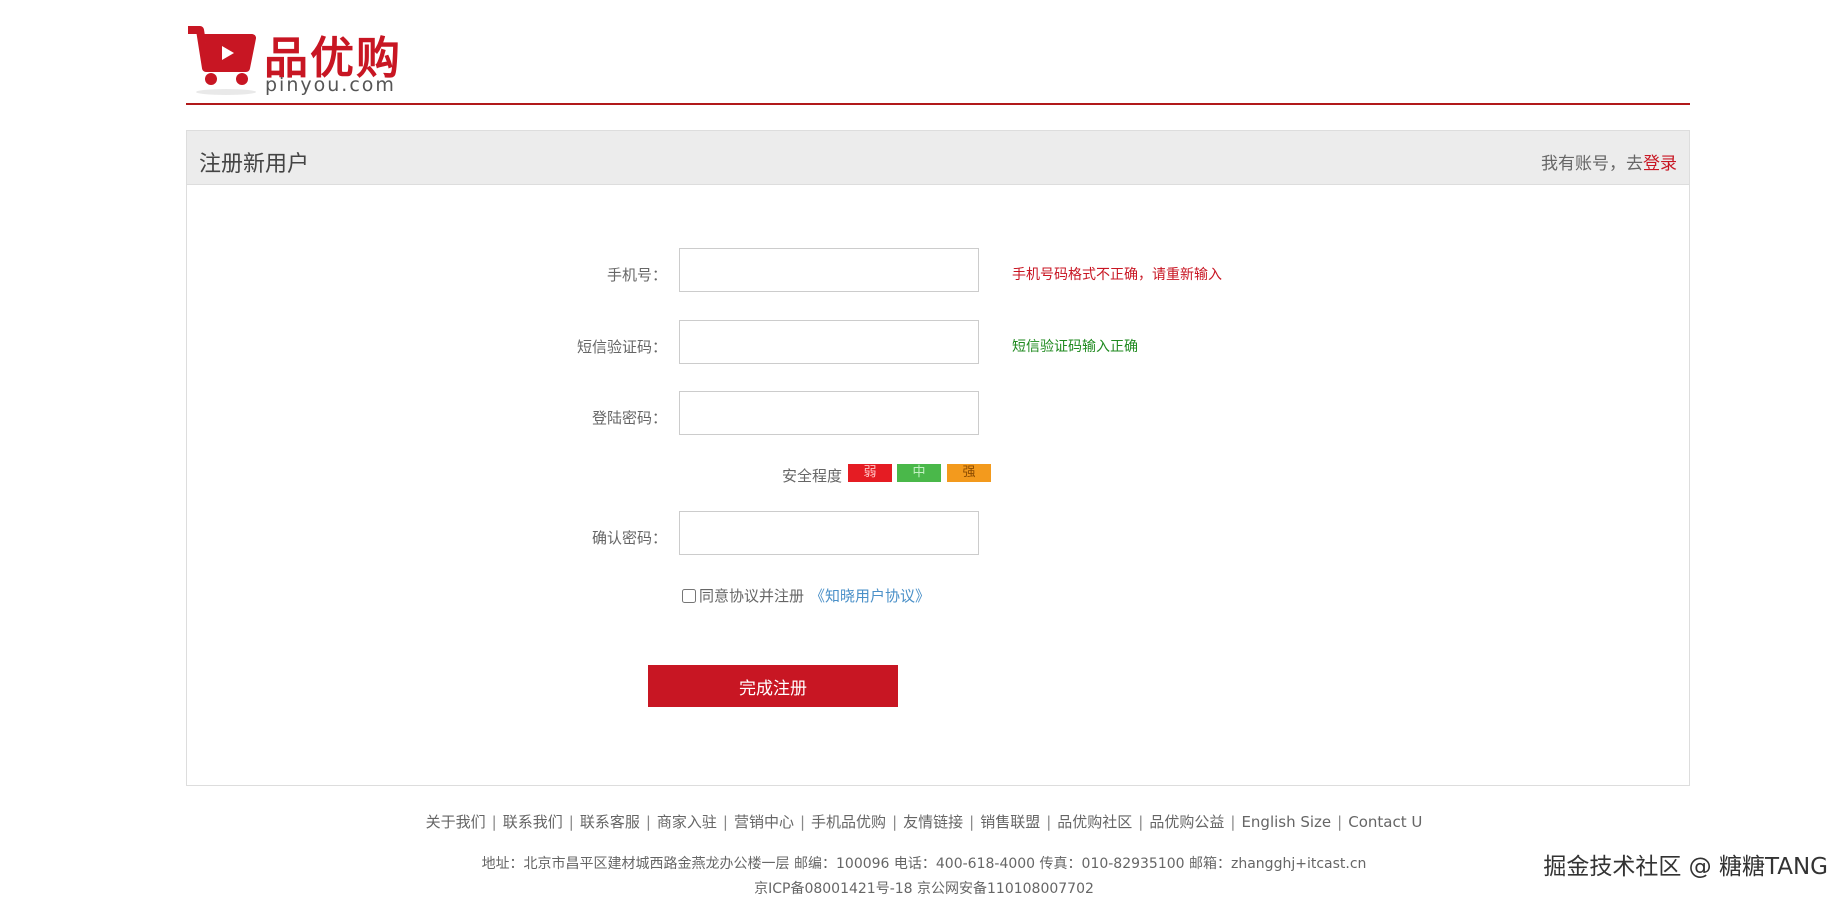 This screenshot has height=899, width=1848. I want to click on phone-input, so click(829, 270).